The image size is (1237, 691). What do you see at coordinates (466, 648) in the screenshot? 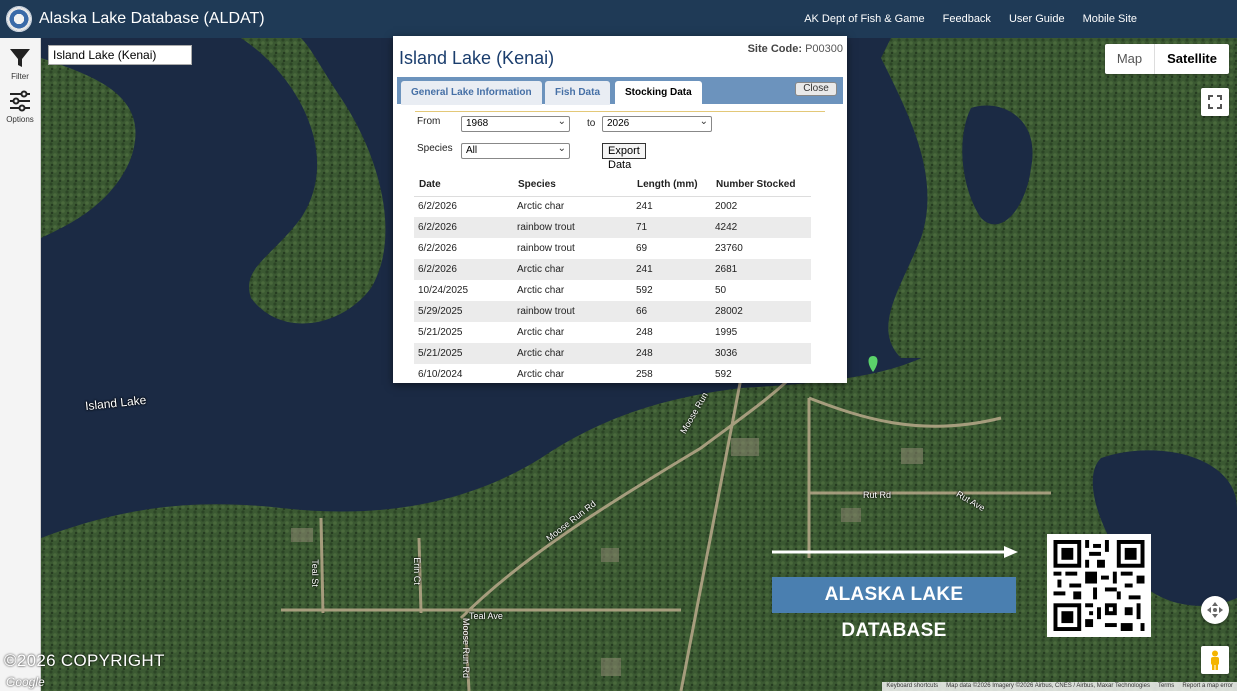
I see `map-label-moose-run-rd-2: Moose Run Rd` at bounding box center [466, 648].